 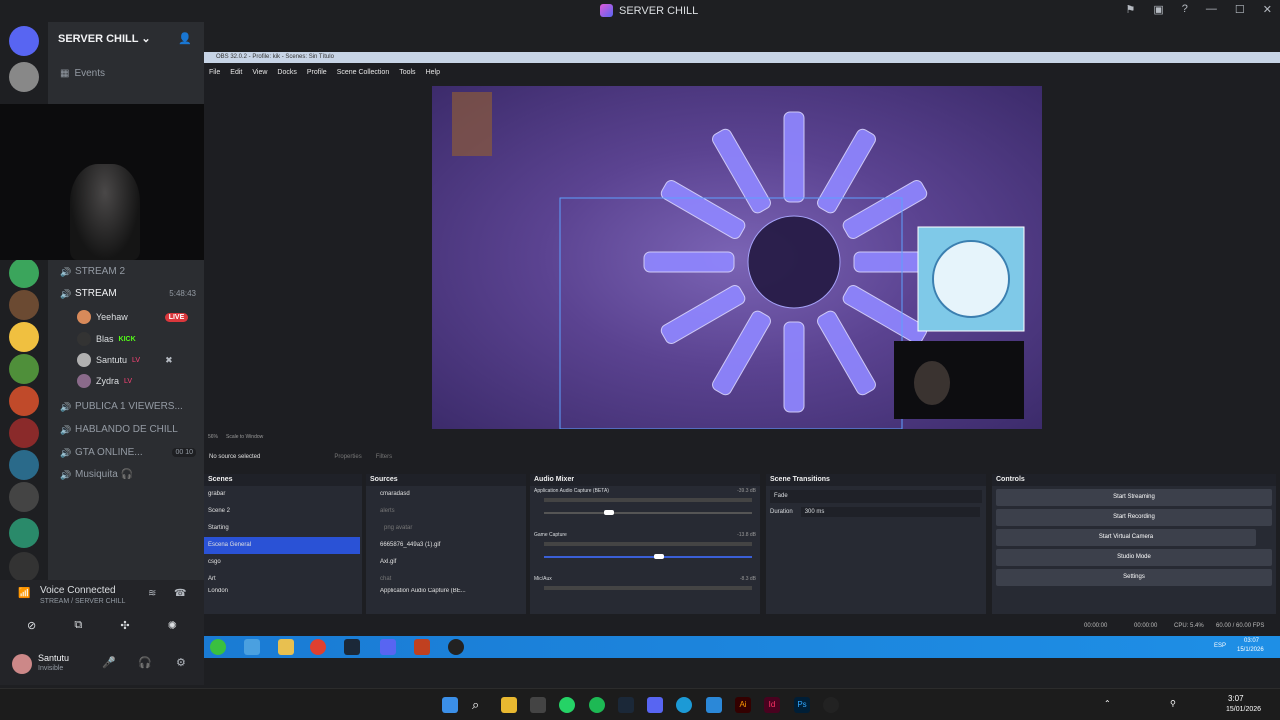 What do you see at coordinates (384, 457) in the screenshot?
I see `filters-button: Filters` at bounding box center [384, 457].